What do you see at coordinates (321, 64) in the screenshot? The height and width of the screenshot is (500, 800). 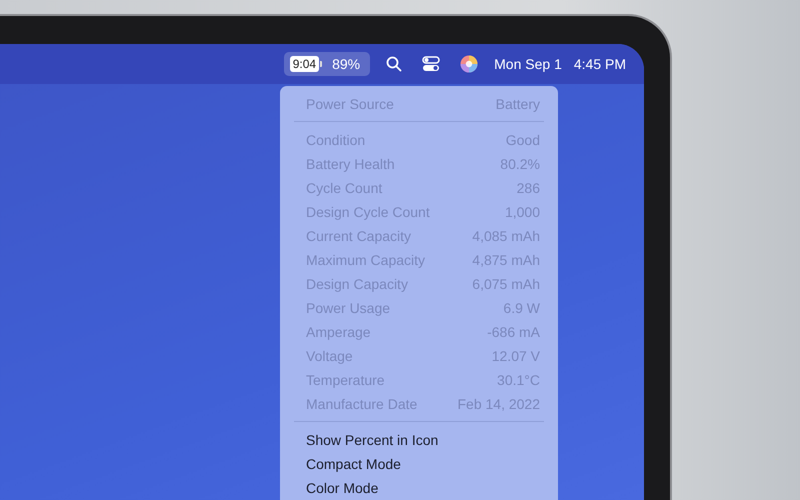 I see `battery-tip-icon` at bounding box center [321, 64].